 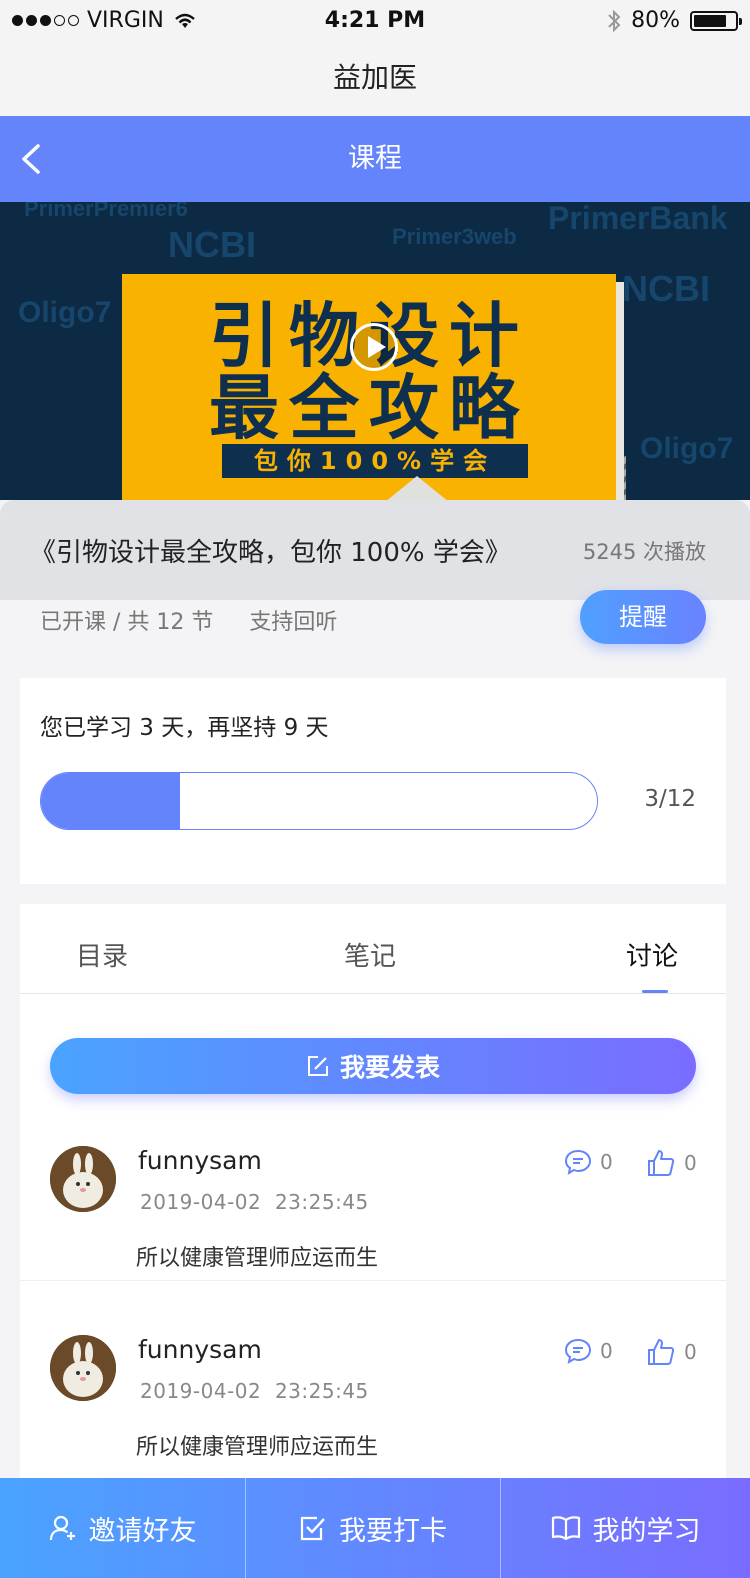 I want to click on progress-bar, so click(x=319, y=801).